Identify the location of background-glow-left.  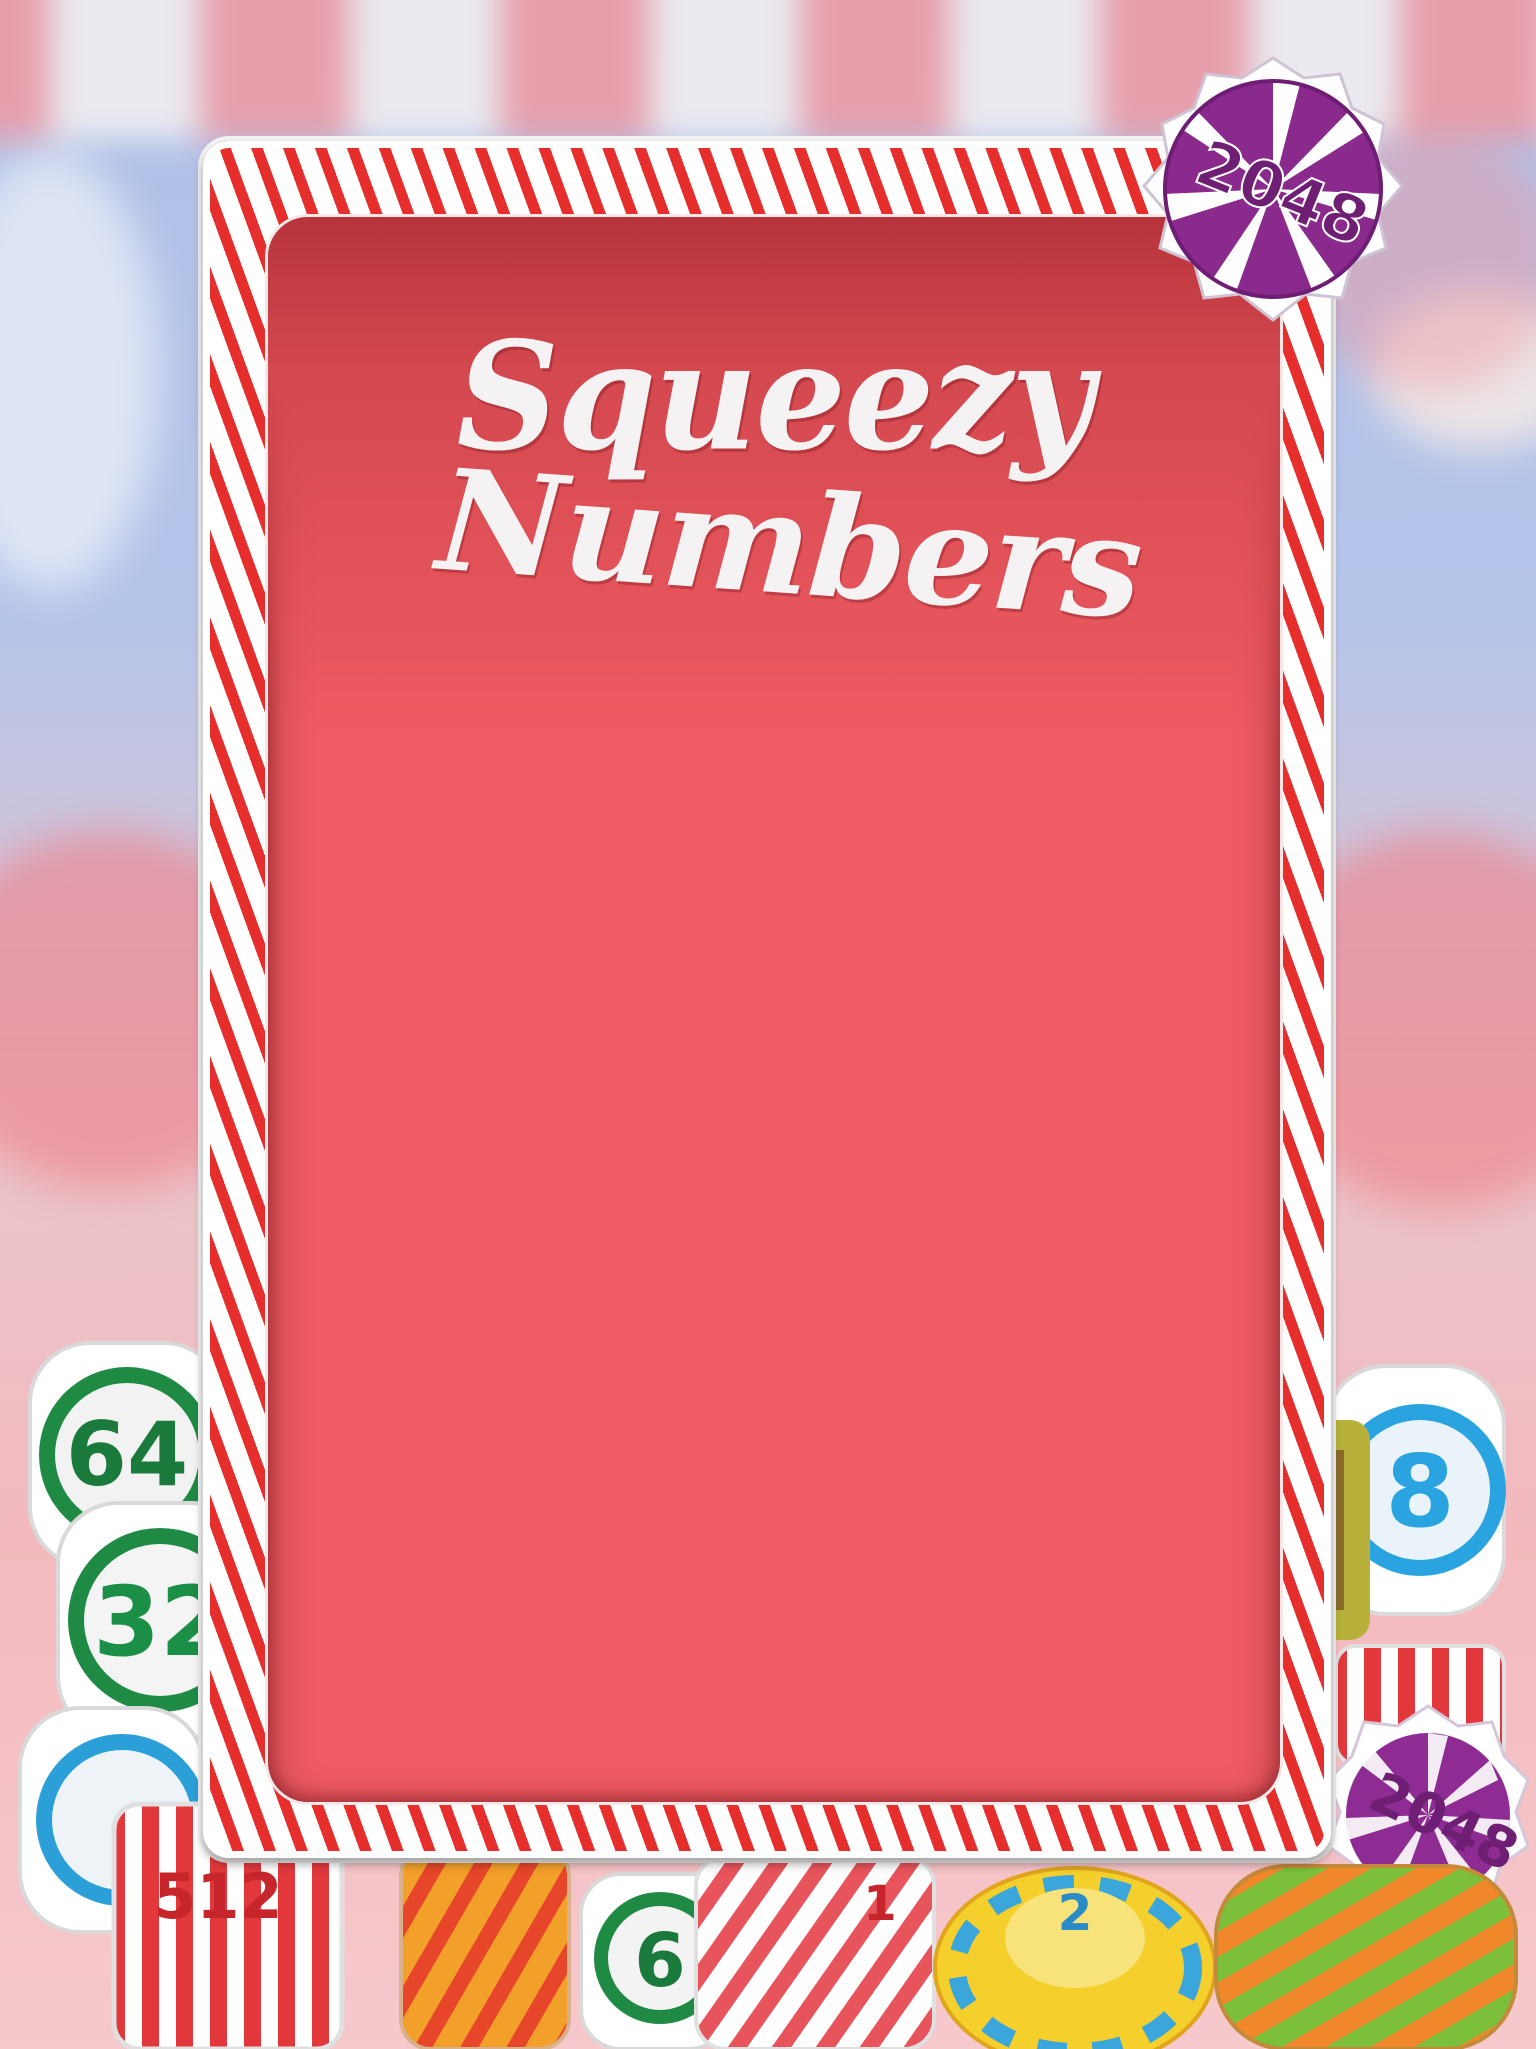
(80, 370).